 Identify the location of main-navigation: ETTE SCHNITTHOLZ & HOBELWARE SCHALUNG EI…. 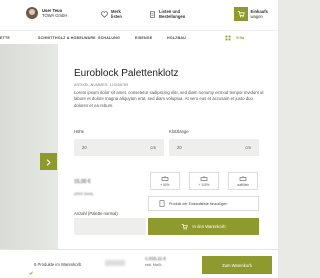
(139, 37).